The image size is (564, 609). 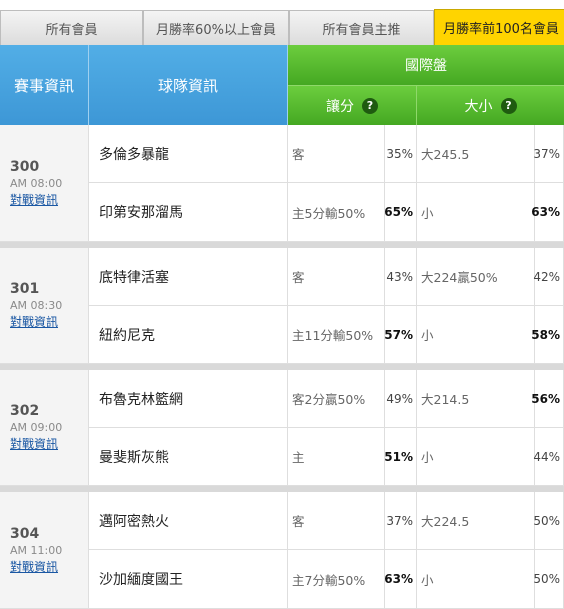 What do you see at coordinates (400, 457) in the screenshot?
I see `handicap-percent: 51%` at bounding box center [400, 457].